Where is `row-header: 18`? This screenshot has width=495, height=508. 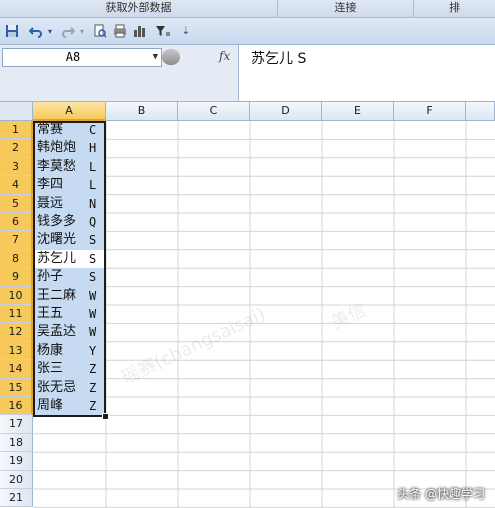
row-header: 18 is located at coordinates (16, 443).